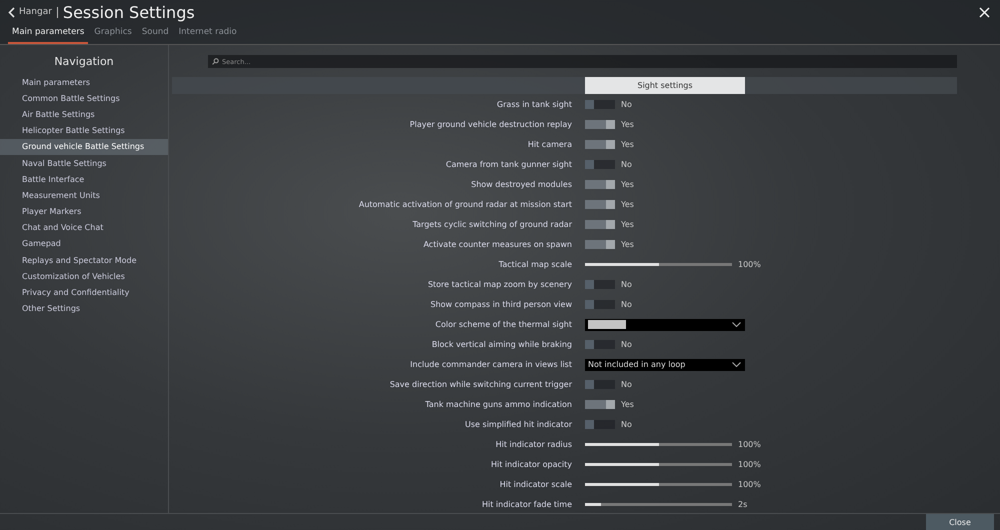 The image size is (1000, 530). Describe the element at coordinates (501, 304) in the screenshot. I see `setting-label: Show compass in third person view` at that location.